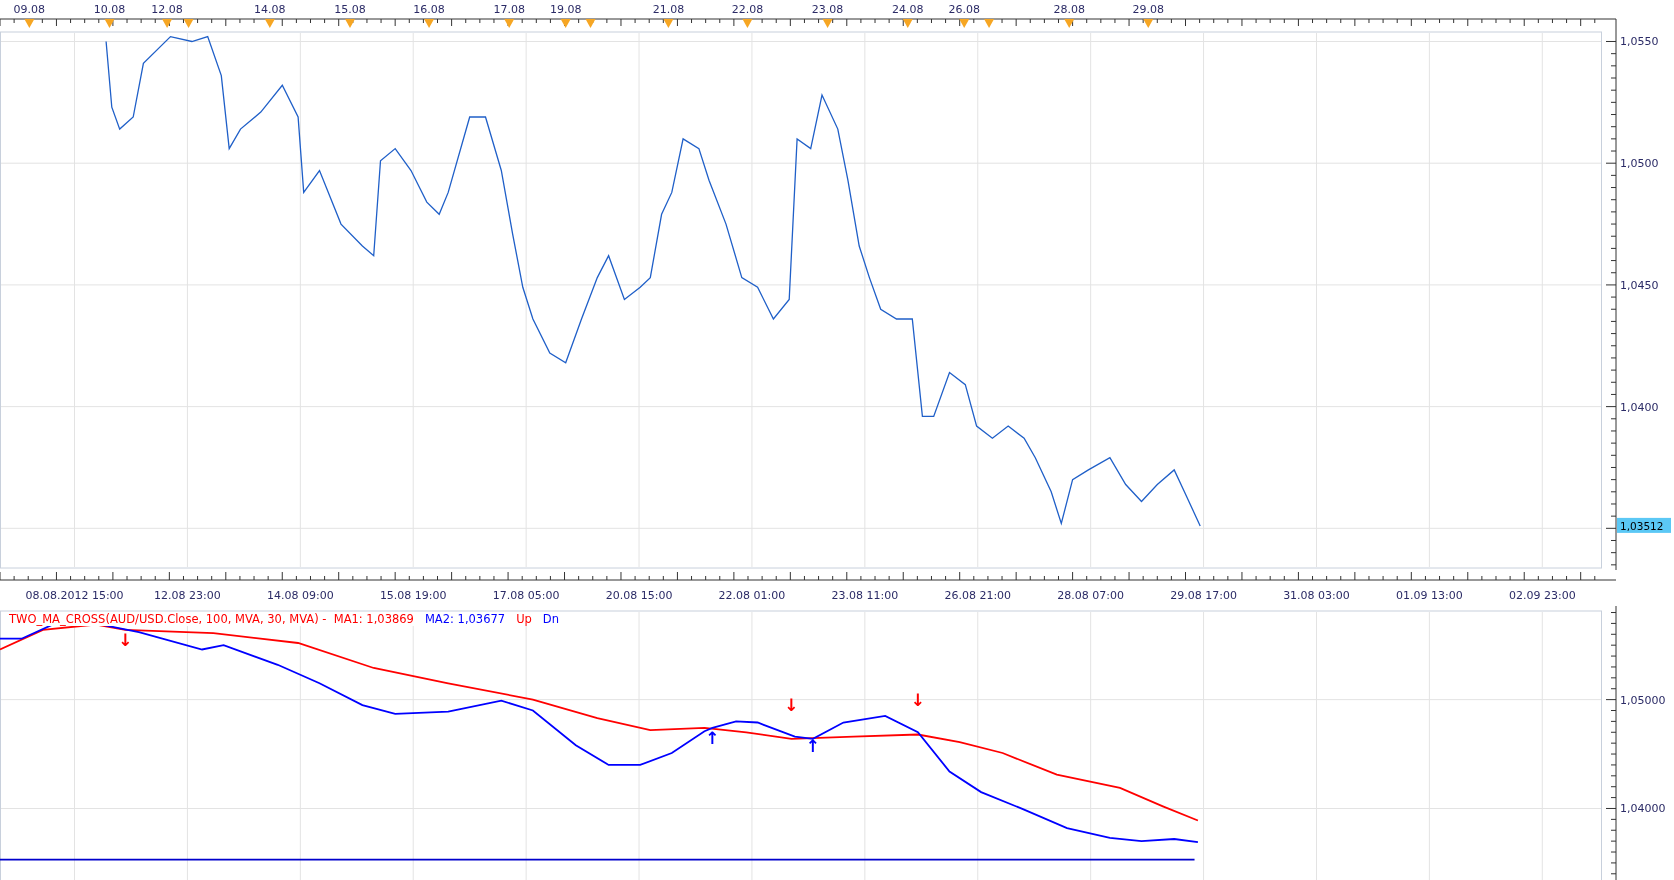 The image size is (1674, 880). What do you see at coordinates (509, 9) in the screenshot?
I see `date-label: 17.08` at bounding box center [509, 9].